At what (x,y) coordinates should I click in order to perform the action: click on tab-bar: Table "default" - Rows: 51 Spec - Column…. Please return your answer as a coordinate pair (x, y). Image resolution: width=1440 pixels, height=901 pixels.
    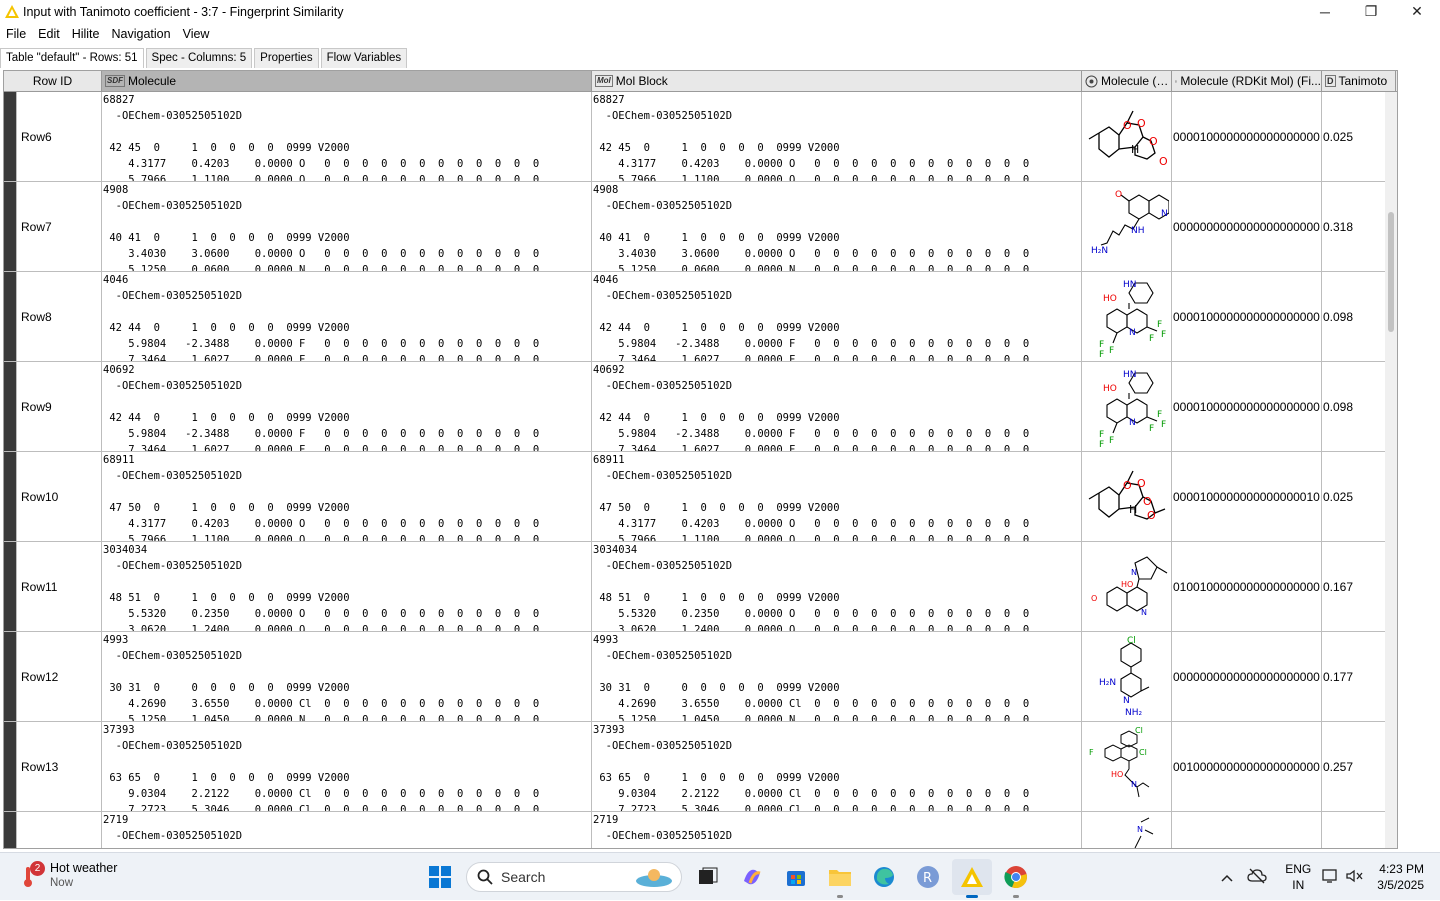
    Looking at the image, I should click on (204, 57).